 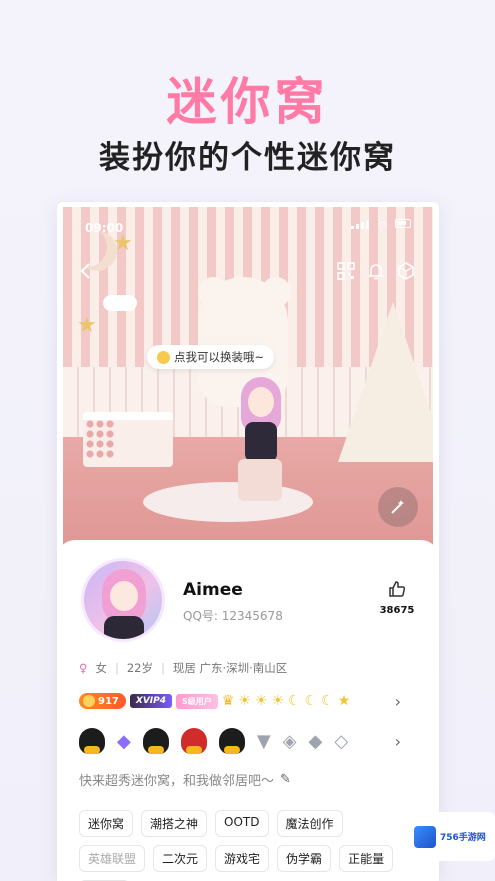 What do you see at coordinates (174, 823) in the screenshot?
I see `tag: 潮搭之神` at bounding box center [174, 823].